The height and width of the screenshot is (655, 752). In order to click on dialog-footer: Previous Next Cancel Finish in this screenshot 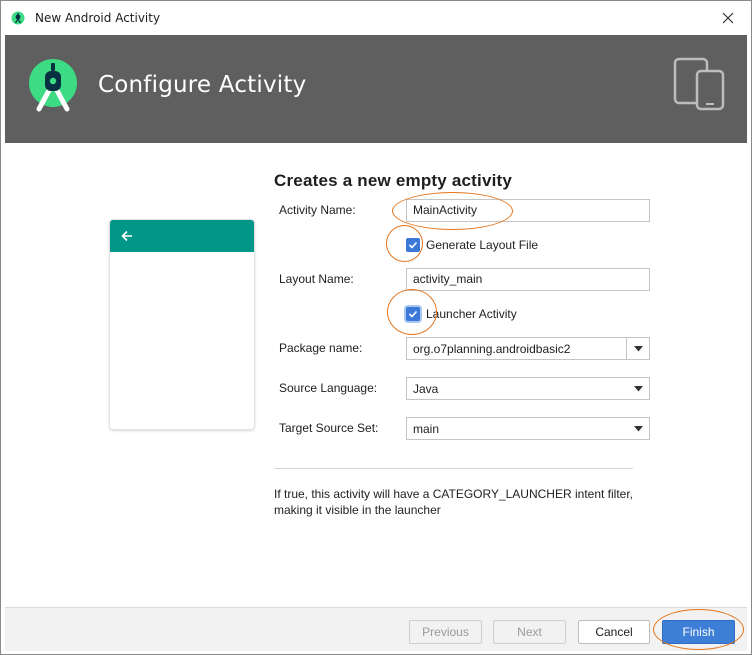, I will do `click(376, 629)`.